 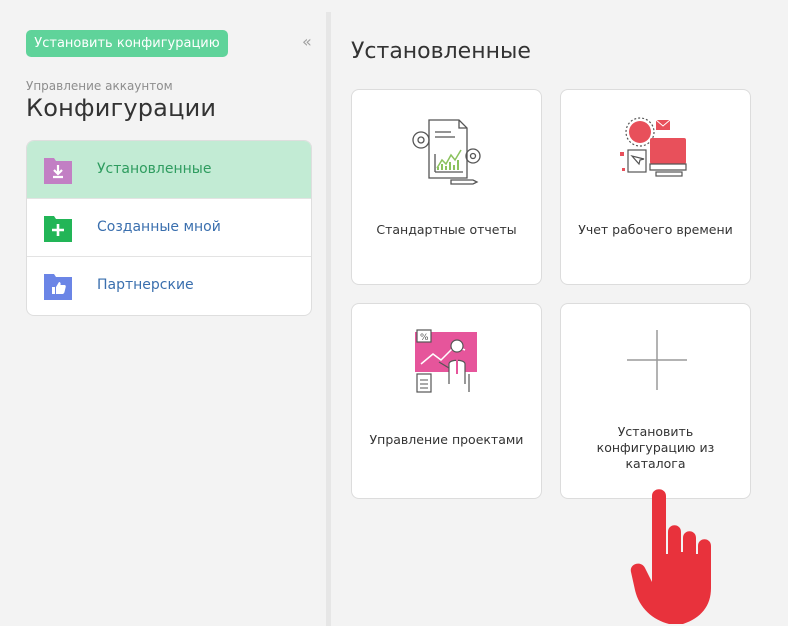 I want to click on menu-item-installed: Установленные, so click(x=169, y=170).